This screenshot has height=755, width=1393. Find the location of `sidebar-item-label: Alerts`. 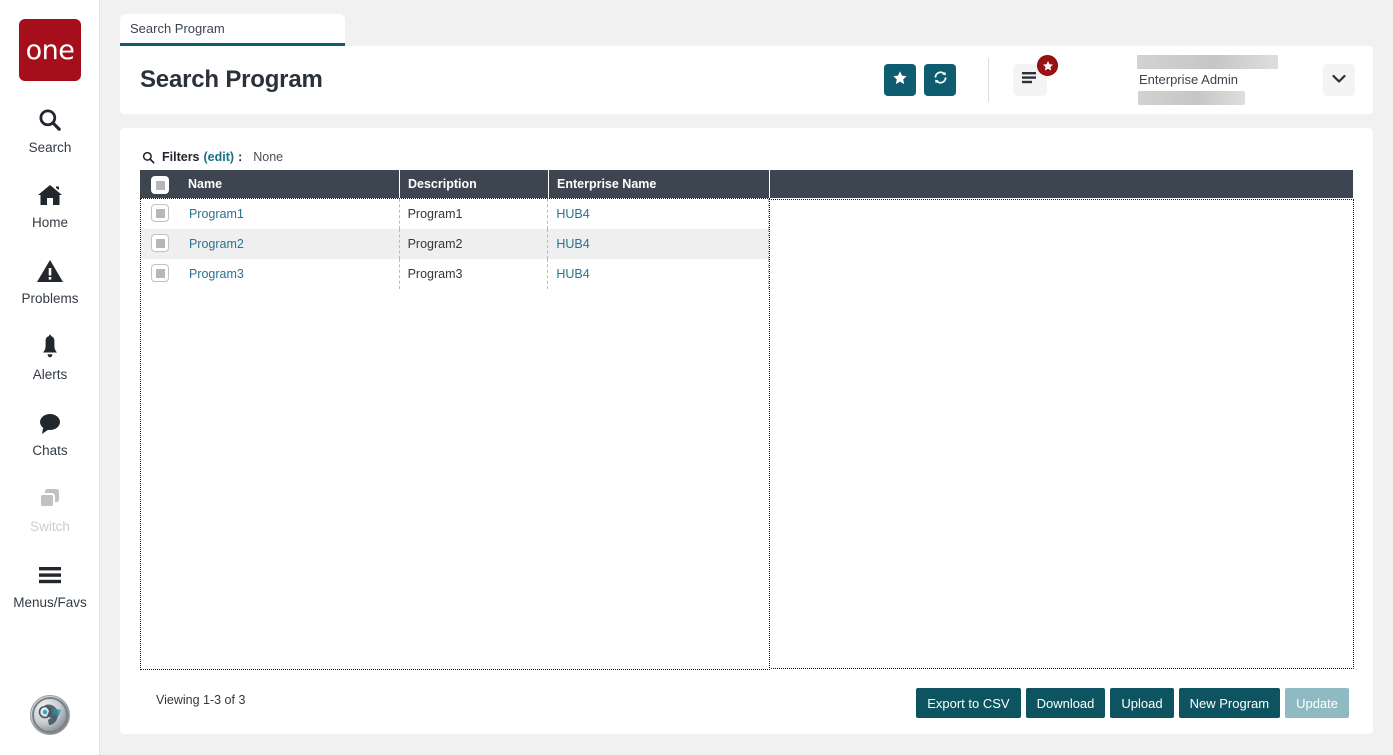

sidebar-item-label: Alerts is located at coordinates (50, 374).